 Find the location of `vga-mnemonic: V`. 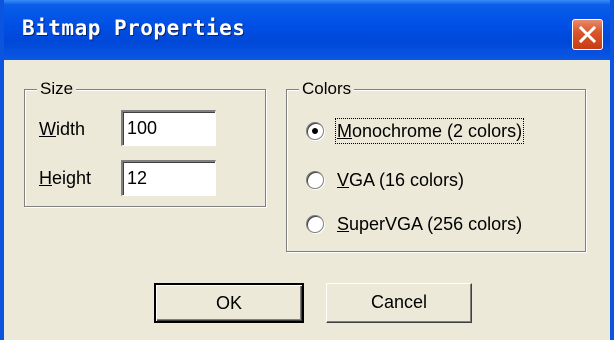

vga-mnemonic: V is located at coordinates (343, 180).